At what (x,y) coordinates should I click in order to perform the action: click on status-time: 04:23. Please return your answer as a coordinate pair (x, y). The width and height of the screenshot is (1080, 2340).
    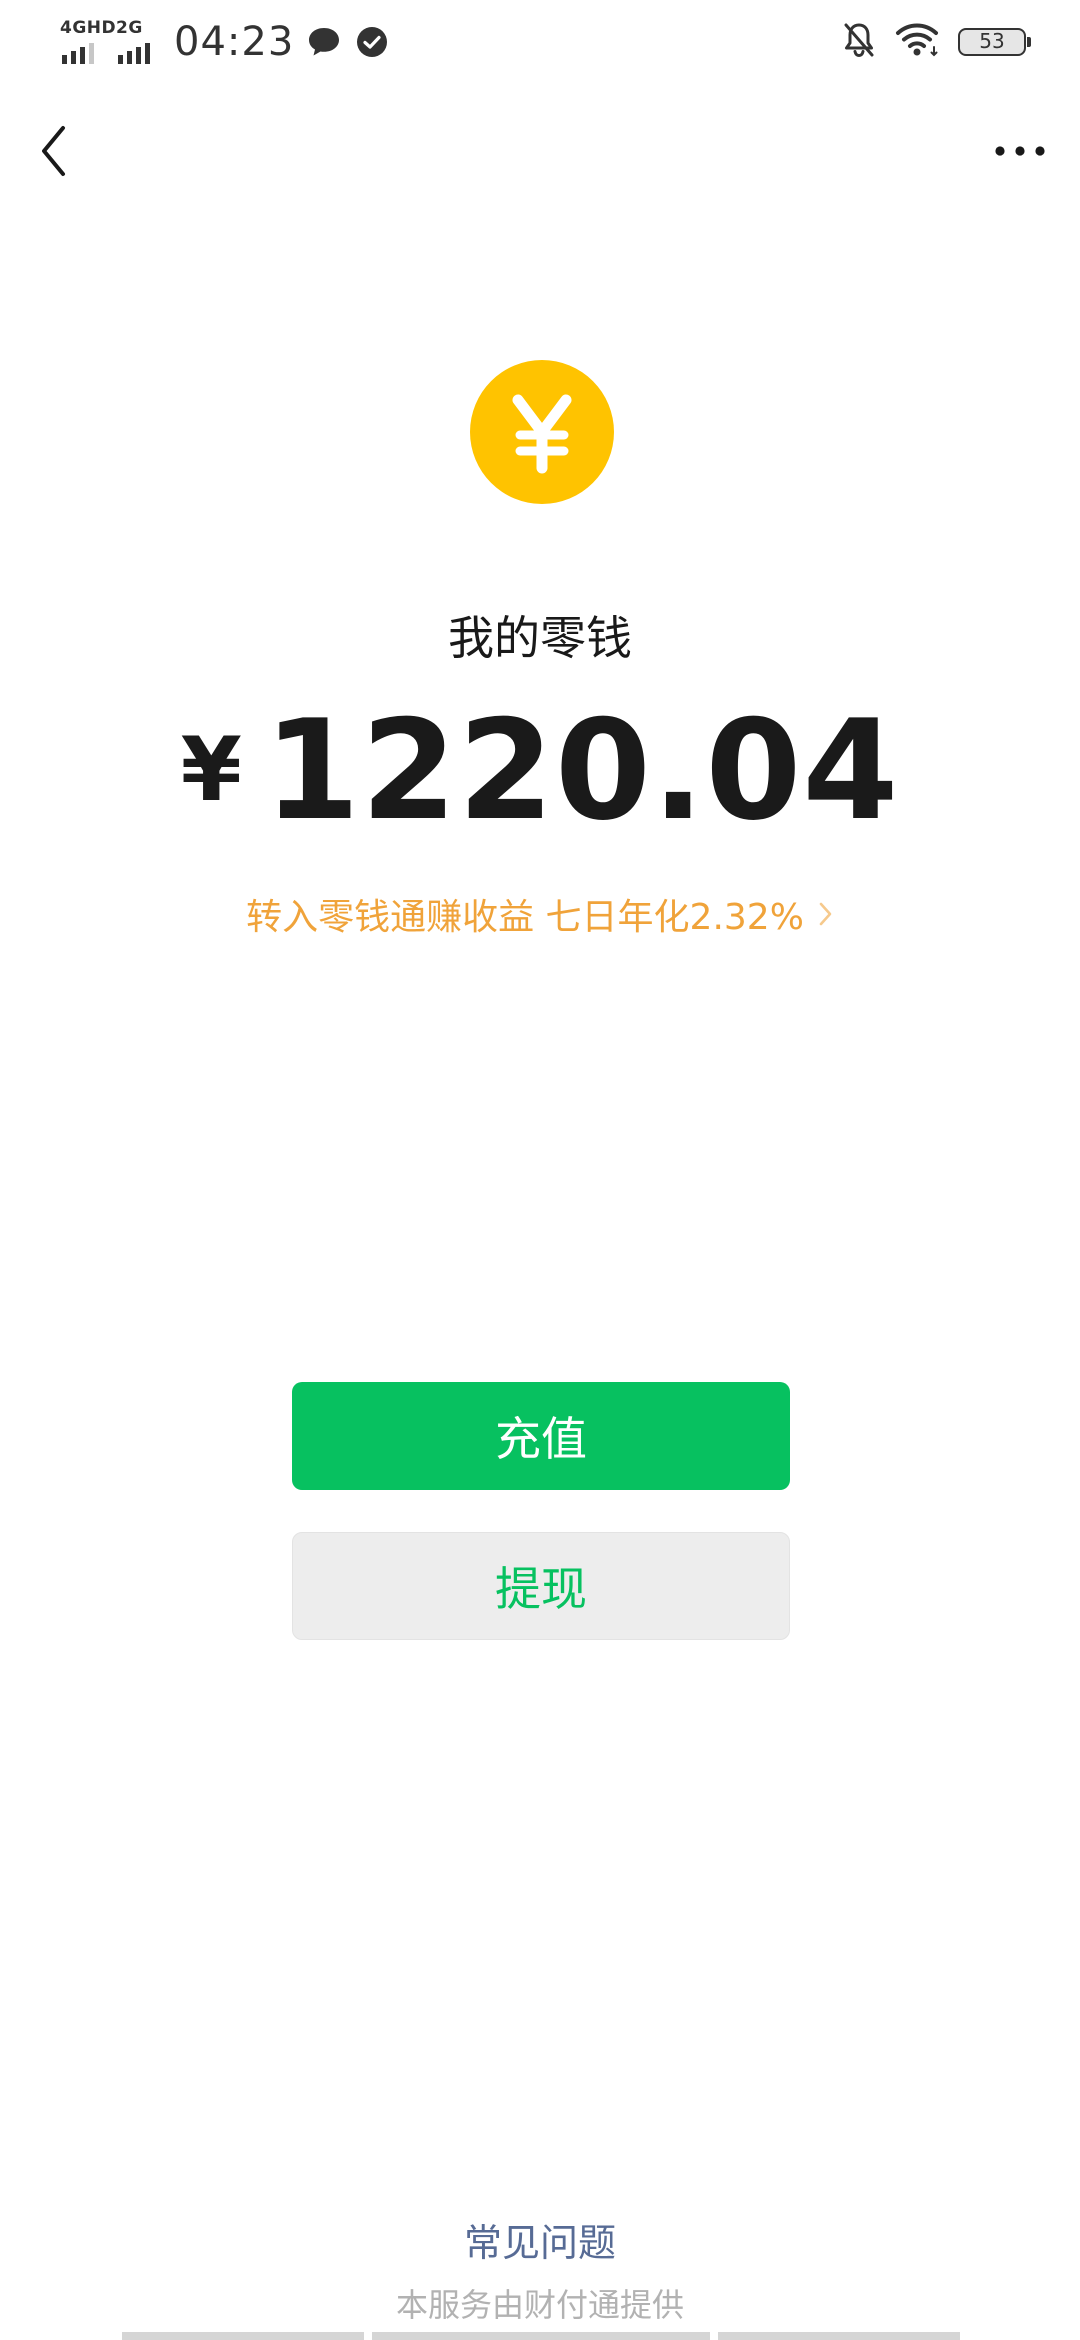
    Looking at the image, I should click on (234, 42).